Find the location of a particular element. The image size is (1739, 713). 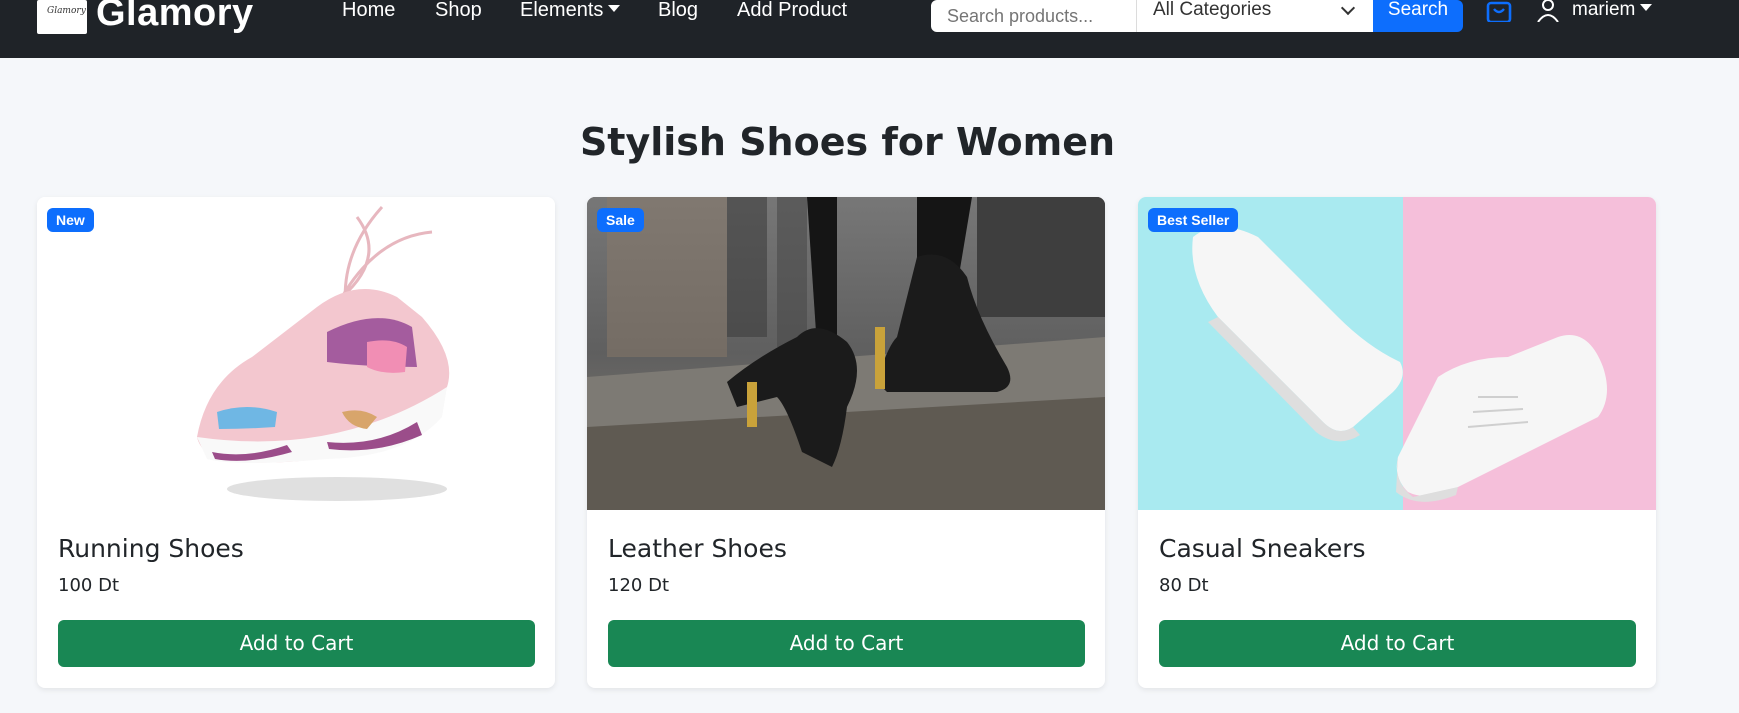

product-price: 80 Dt is located at coordinates (1184, 585).